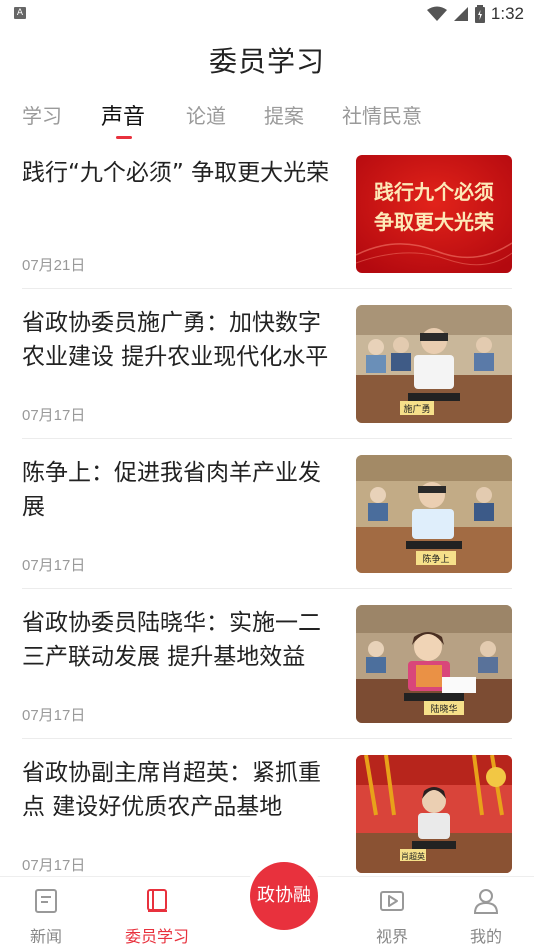 The height and width of the screenshot is (951, 534). What do you see at coordinates (45, 936) in the screenshot?
I see `nav-label: 新闻` at bounding box center [45, 936].